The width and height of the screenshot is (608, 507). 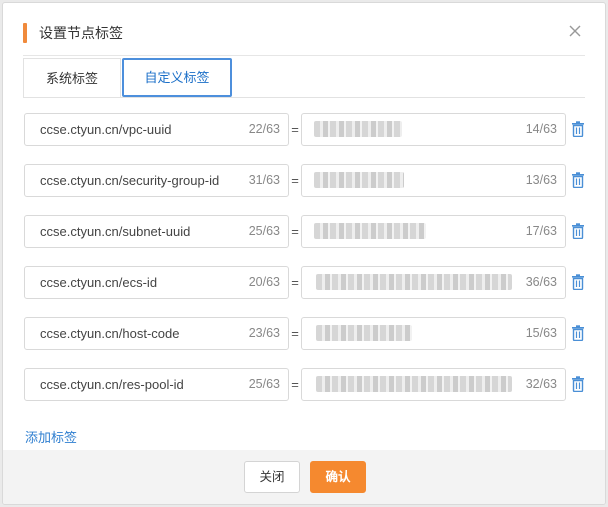 What do you see at coordinates (81, 33) in the screenshot?
I see `dialog-title: 设置节点标签` at bounding box center [81, 33].